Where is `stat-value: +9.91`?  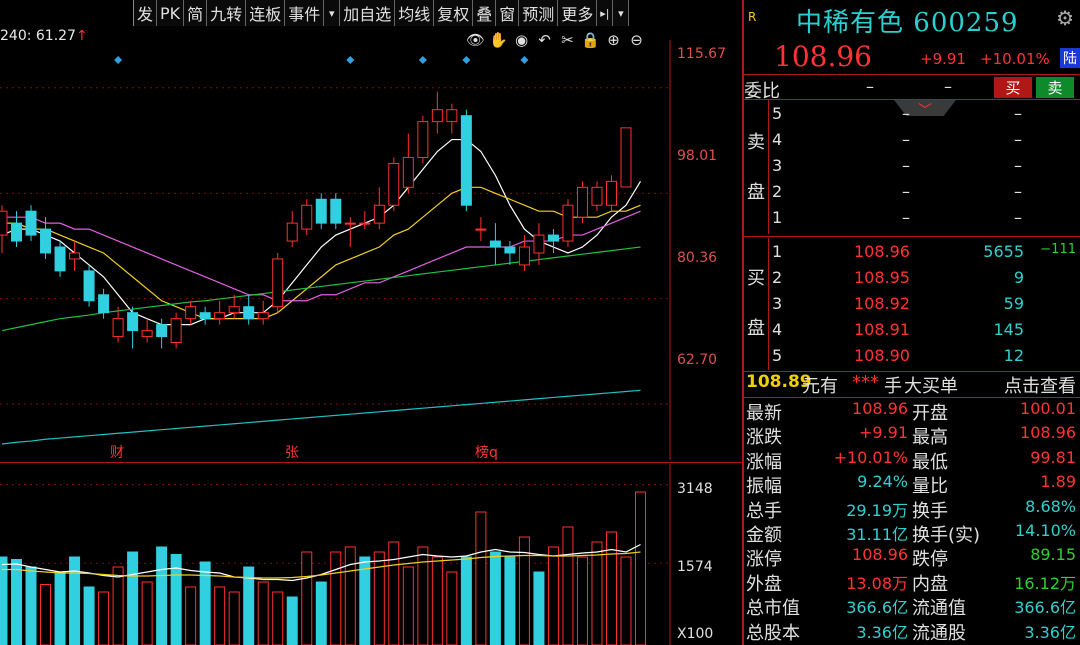 stat-value: +9.91 is located at coordinates (883, 433).